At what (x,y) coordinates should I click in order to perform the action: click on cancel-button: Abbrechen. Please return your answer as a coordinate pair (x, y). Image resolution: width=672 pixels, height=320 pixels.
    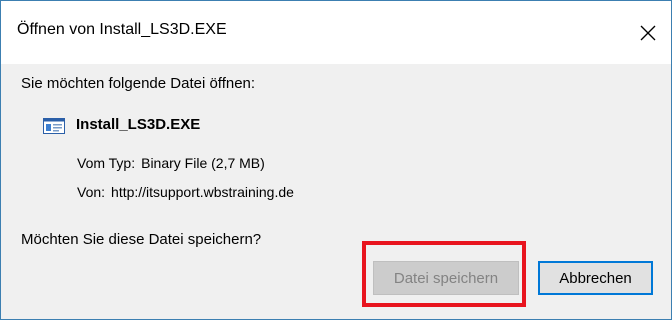
    Looking at the image, I should click on (595, 278).